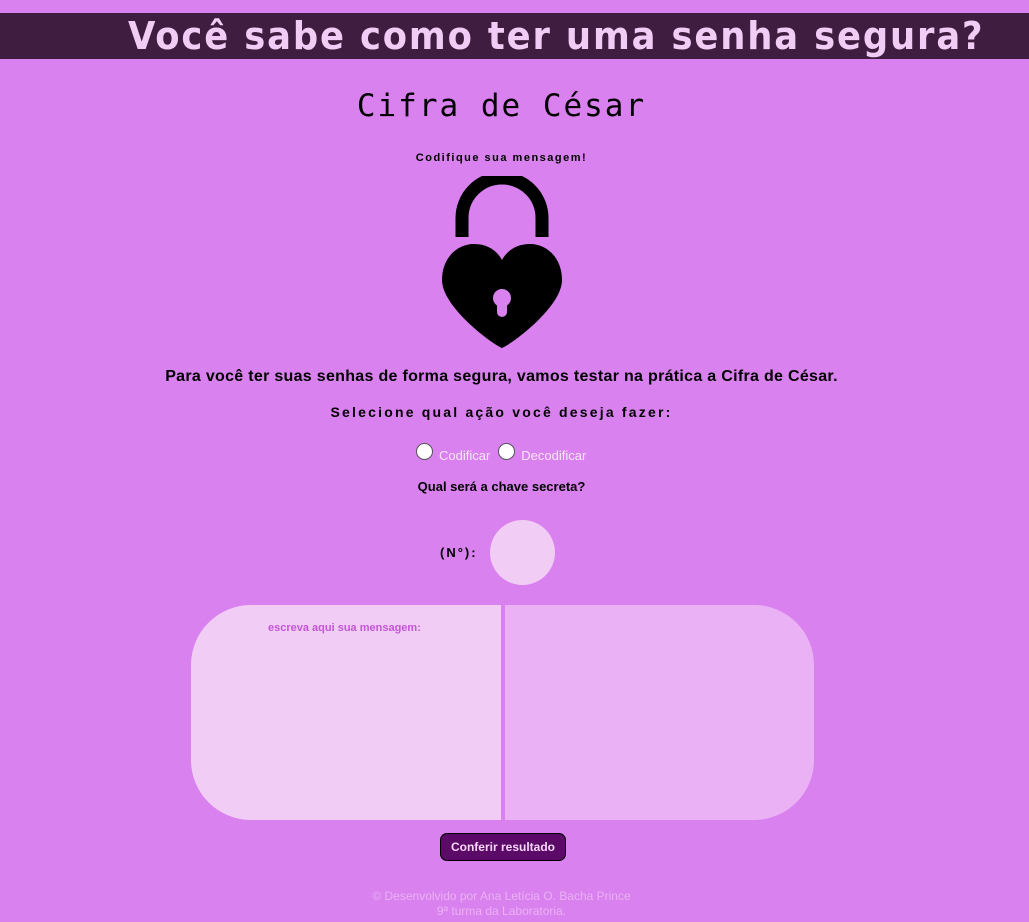  Describe the element at coordinates (344, 628) in the screenshot. I see `message-placeholder: escreva aqui sua mensagem:` at that location.